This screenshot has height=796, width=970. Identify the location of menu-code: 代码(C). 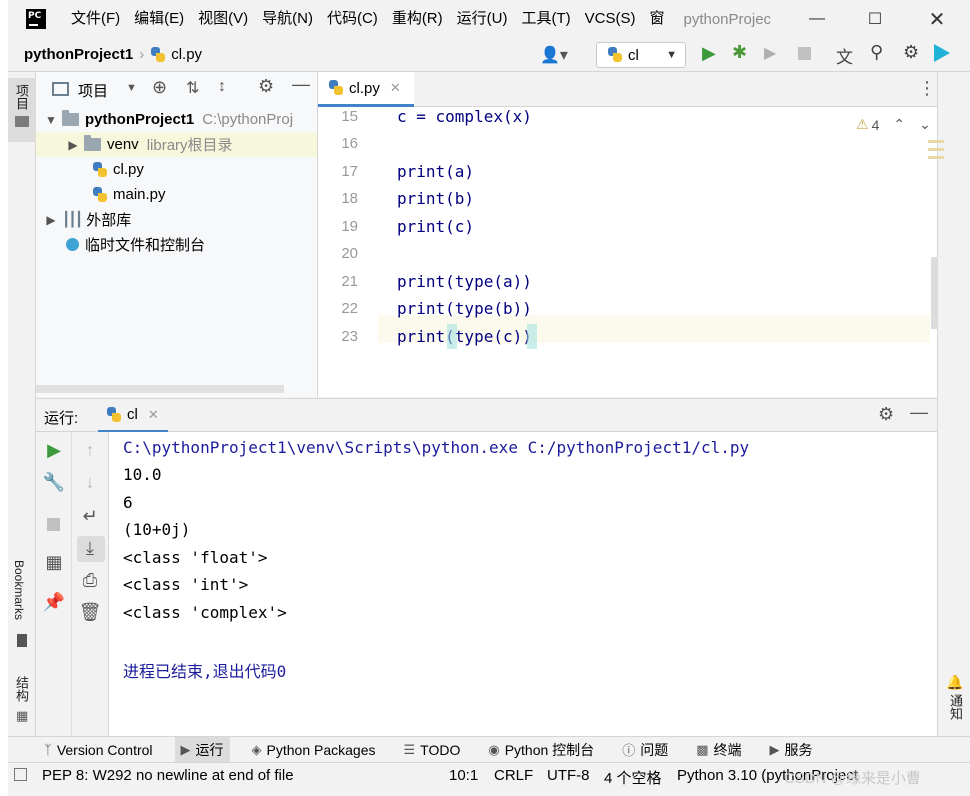
(352, 19).